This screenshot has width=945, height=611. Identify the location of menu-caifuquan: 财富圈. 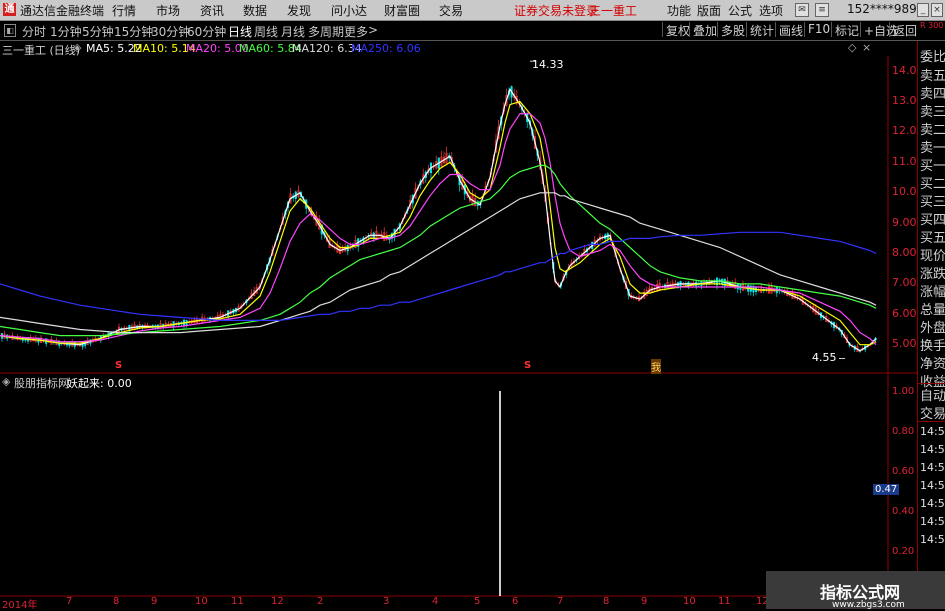
(402, 10).